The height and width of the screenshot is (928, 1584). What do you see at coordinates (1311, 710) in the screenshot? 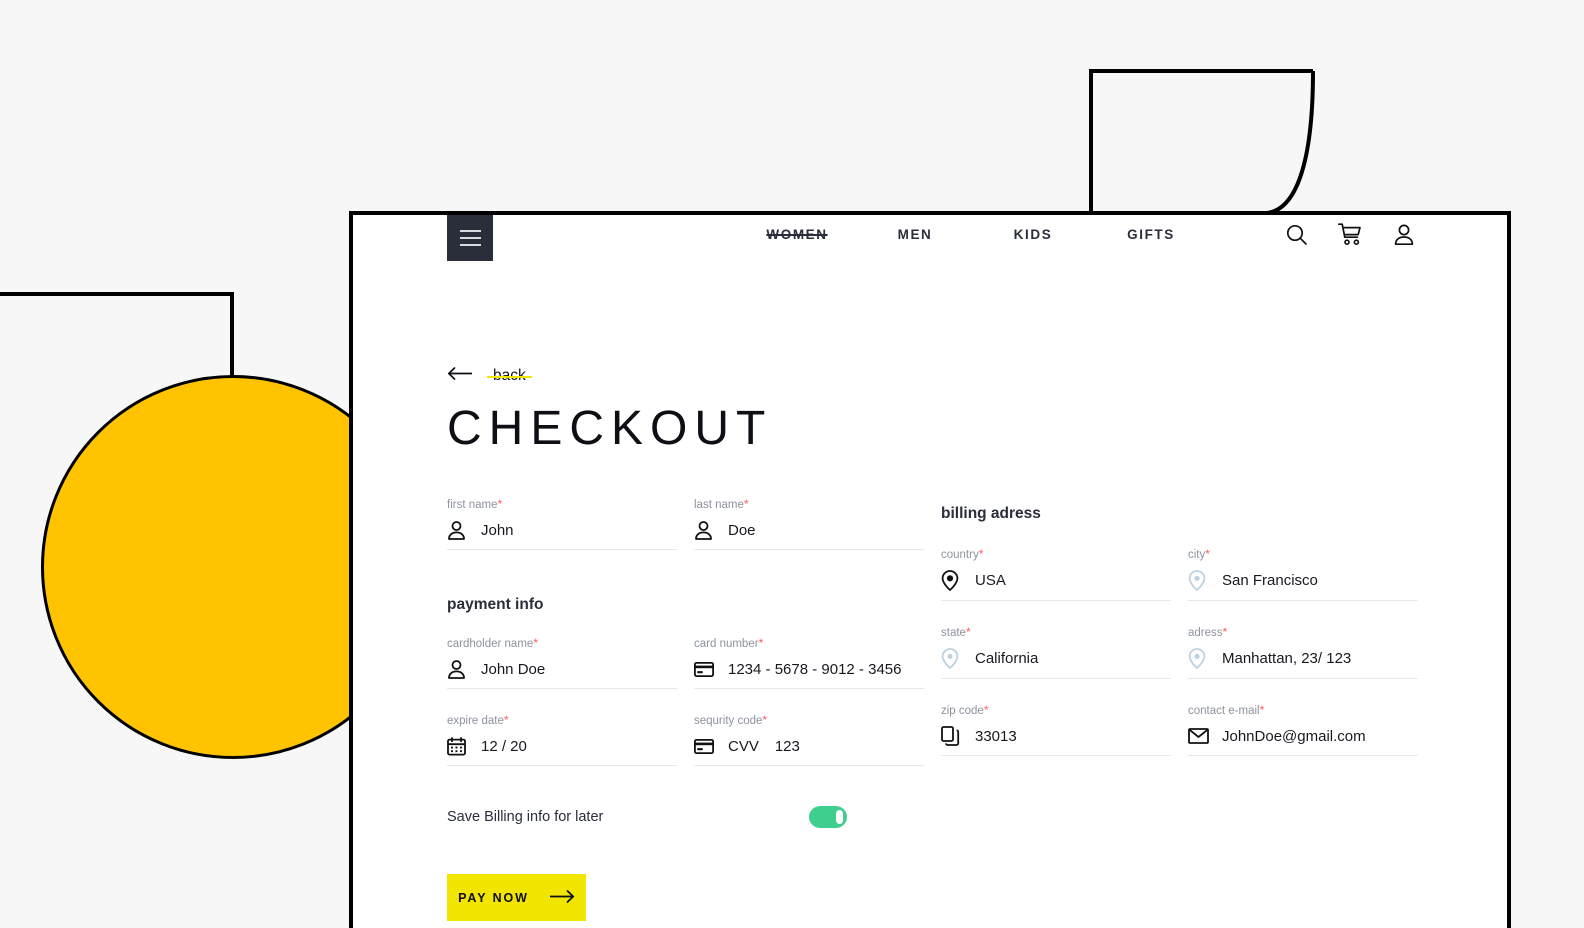
I see `field-label-contact-email: contact e-mail*` at bounding box center [1311, 710].